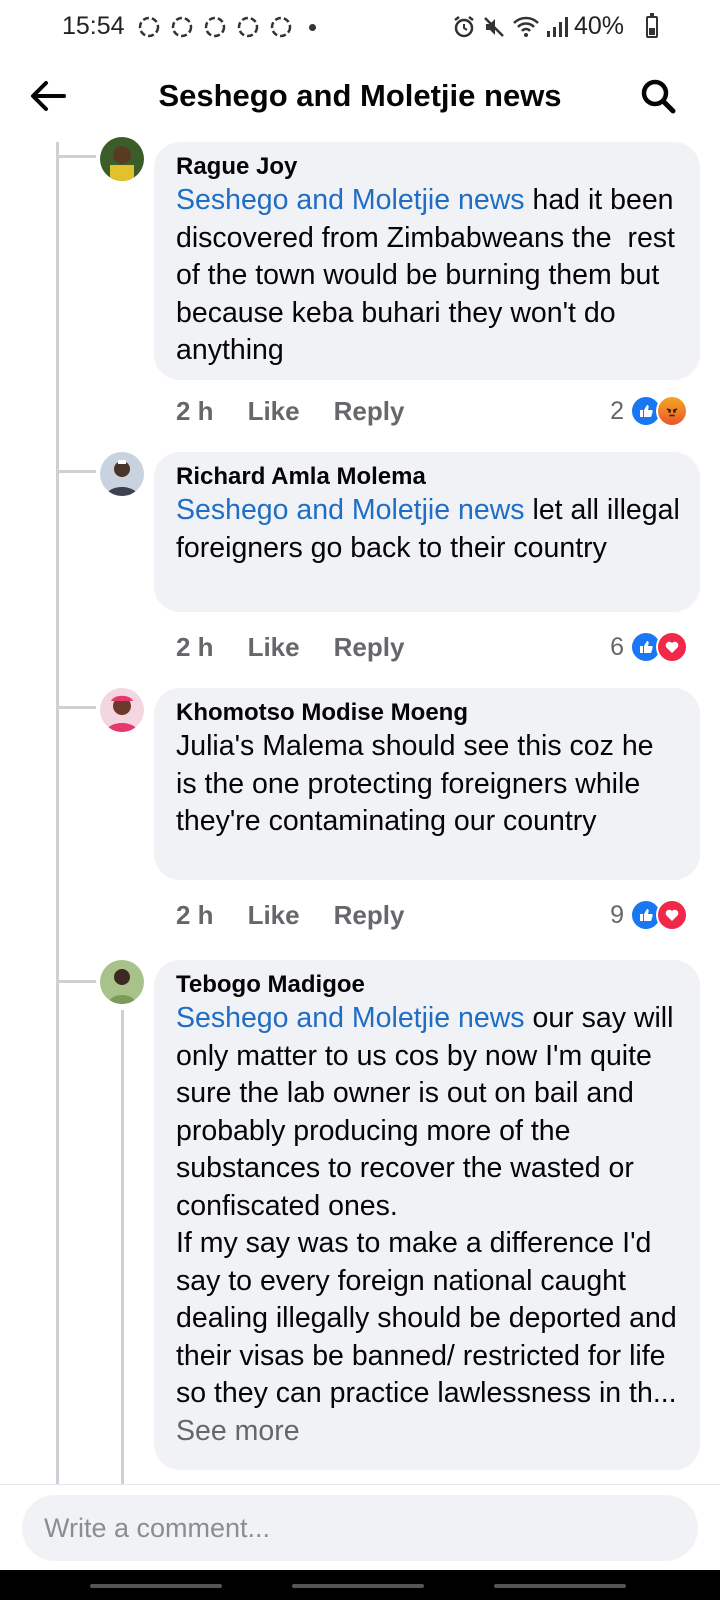 This screenshot has height=1600, width=720. Describe the element at coordinates (57, 813) in the screenshot. I see `thread-line` at that location.